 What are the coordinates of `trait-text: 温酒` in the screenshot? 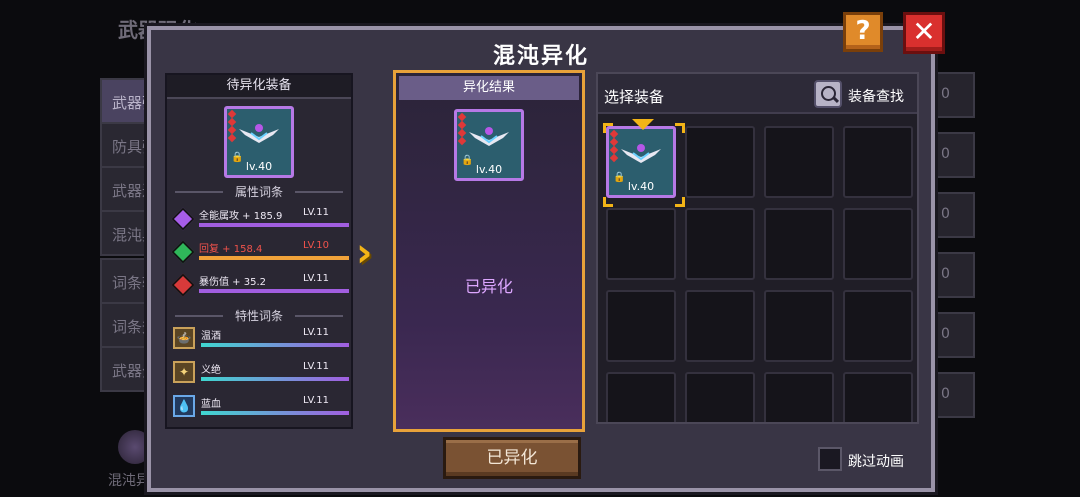 It's located at (211, 336).